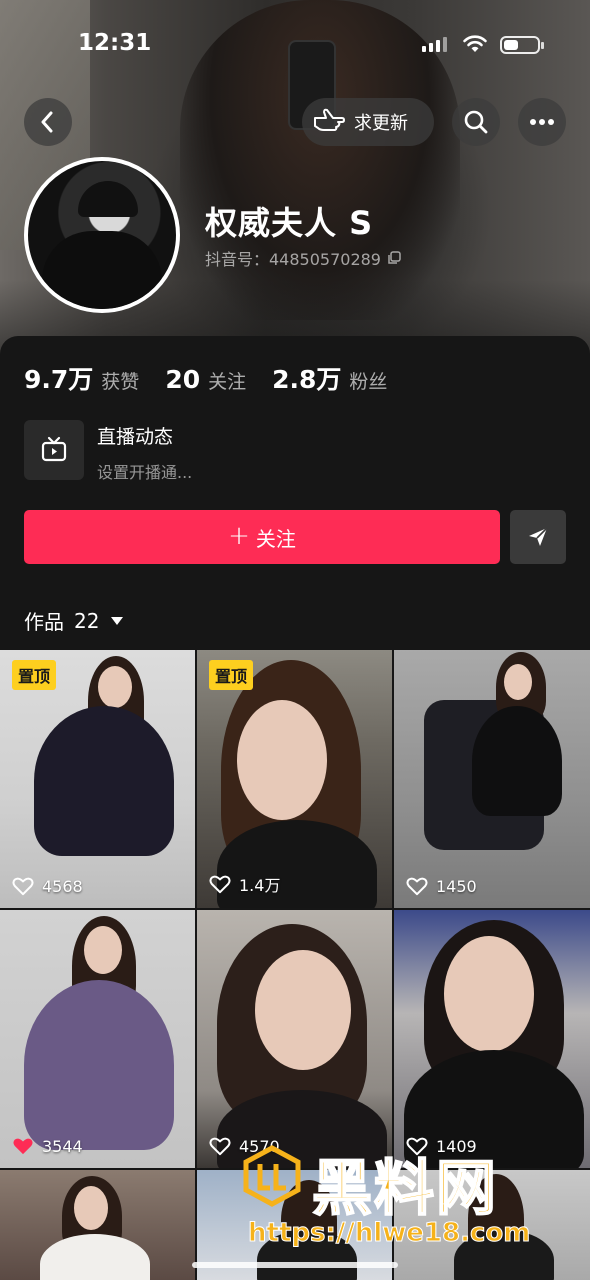  Describe the element at coordinates (522, 45) in the screenshot. I see `battery-icon` at that location.